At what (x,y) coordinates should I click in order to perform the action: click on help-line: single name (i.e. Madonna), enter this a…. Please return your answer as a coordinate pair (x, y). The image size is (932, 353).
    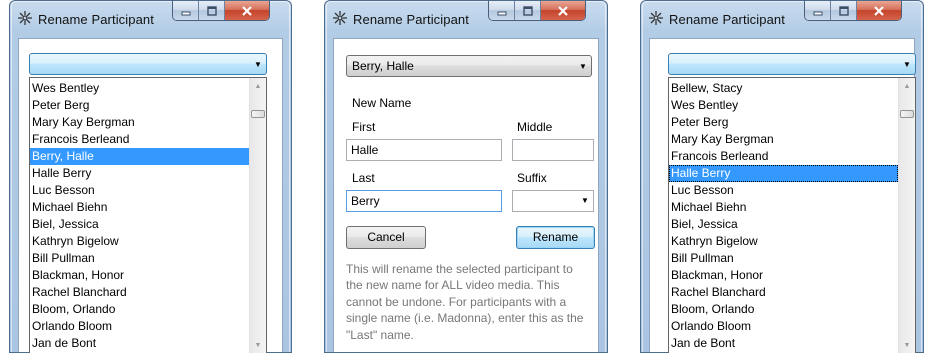
    Looking at the image, I should click on (465, 318).